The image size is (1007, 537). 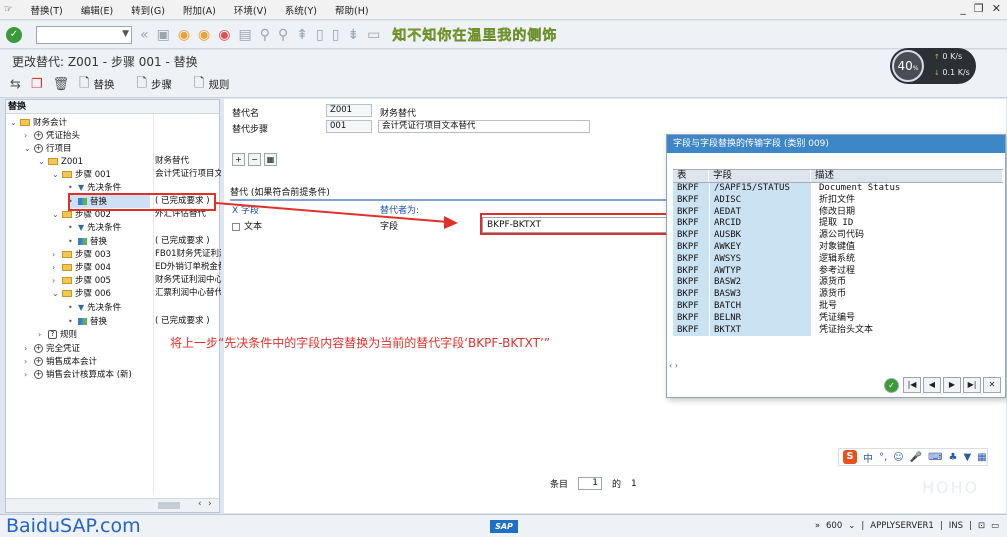 What do you see at coordinates (883, 457) in the screenshot?
I see `punctuation-icon: °,` at bounding box center [883, 457].